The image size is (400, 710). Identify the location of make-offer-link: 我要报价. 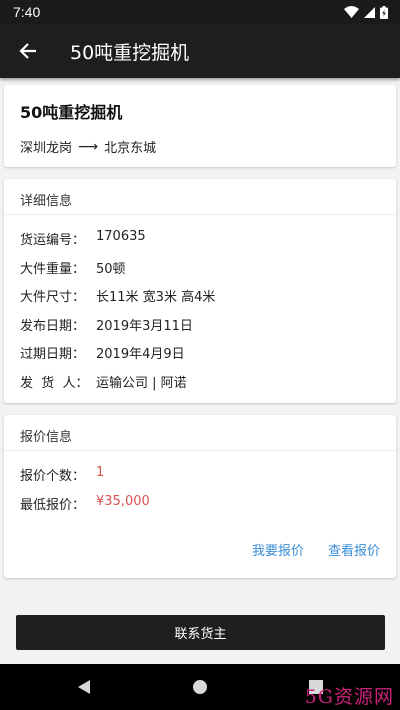
(278, 549).